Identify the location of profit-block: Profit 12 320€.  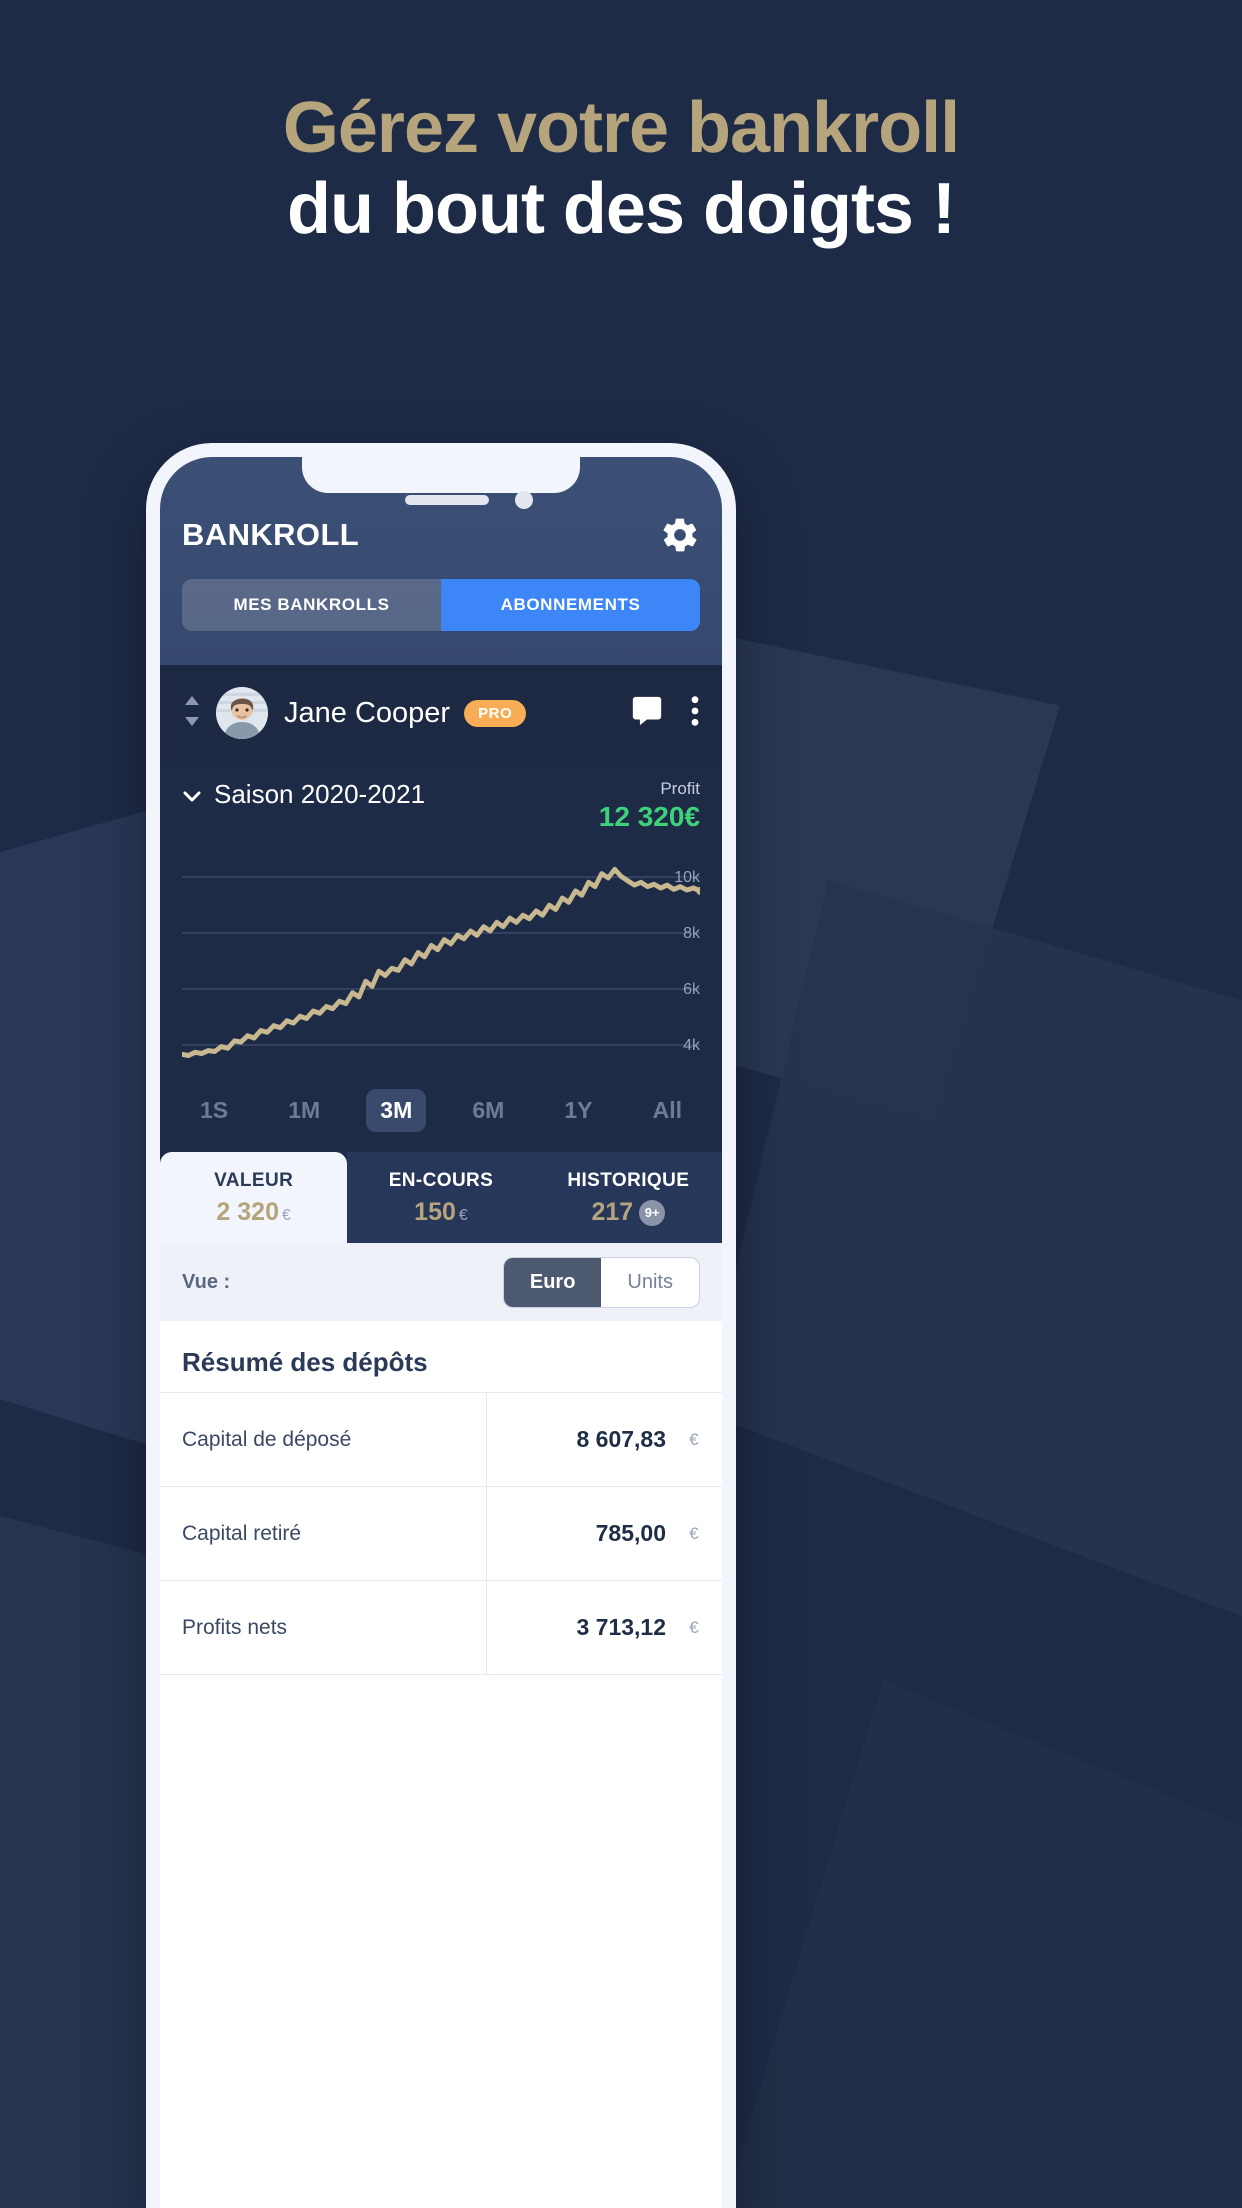
(649, 806).